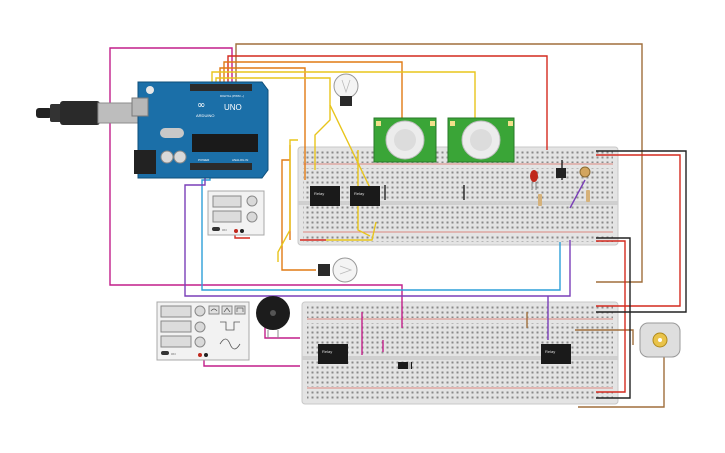 The width and height of the screenshot is (725, 453). I want to click on relay-1: Relay, so click(325, 196).